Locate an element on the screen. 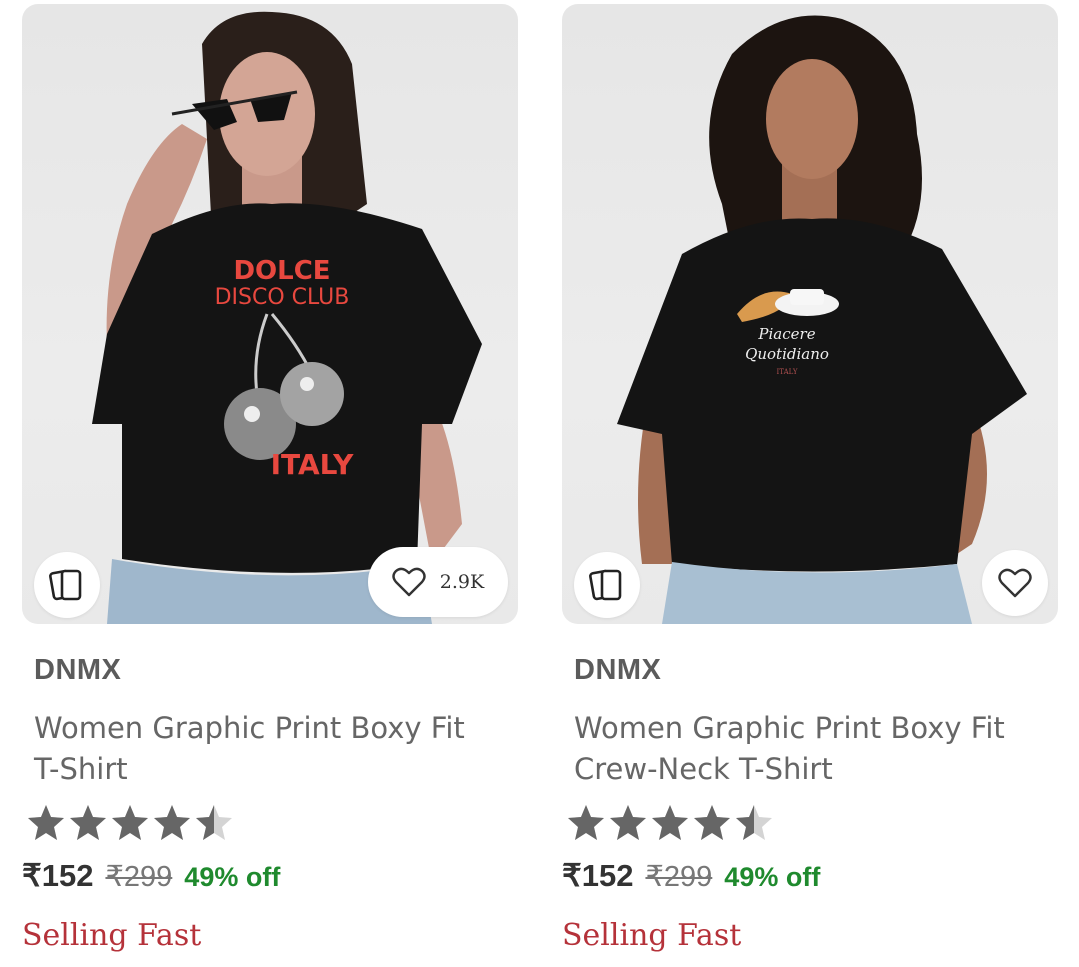 This screenshot has height=967, width=1079. product-title-line2: T-Shirt is located at coordinates (81, 769).